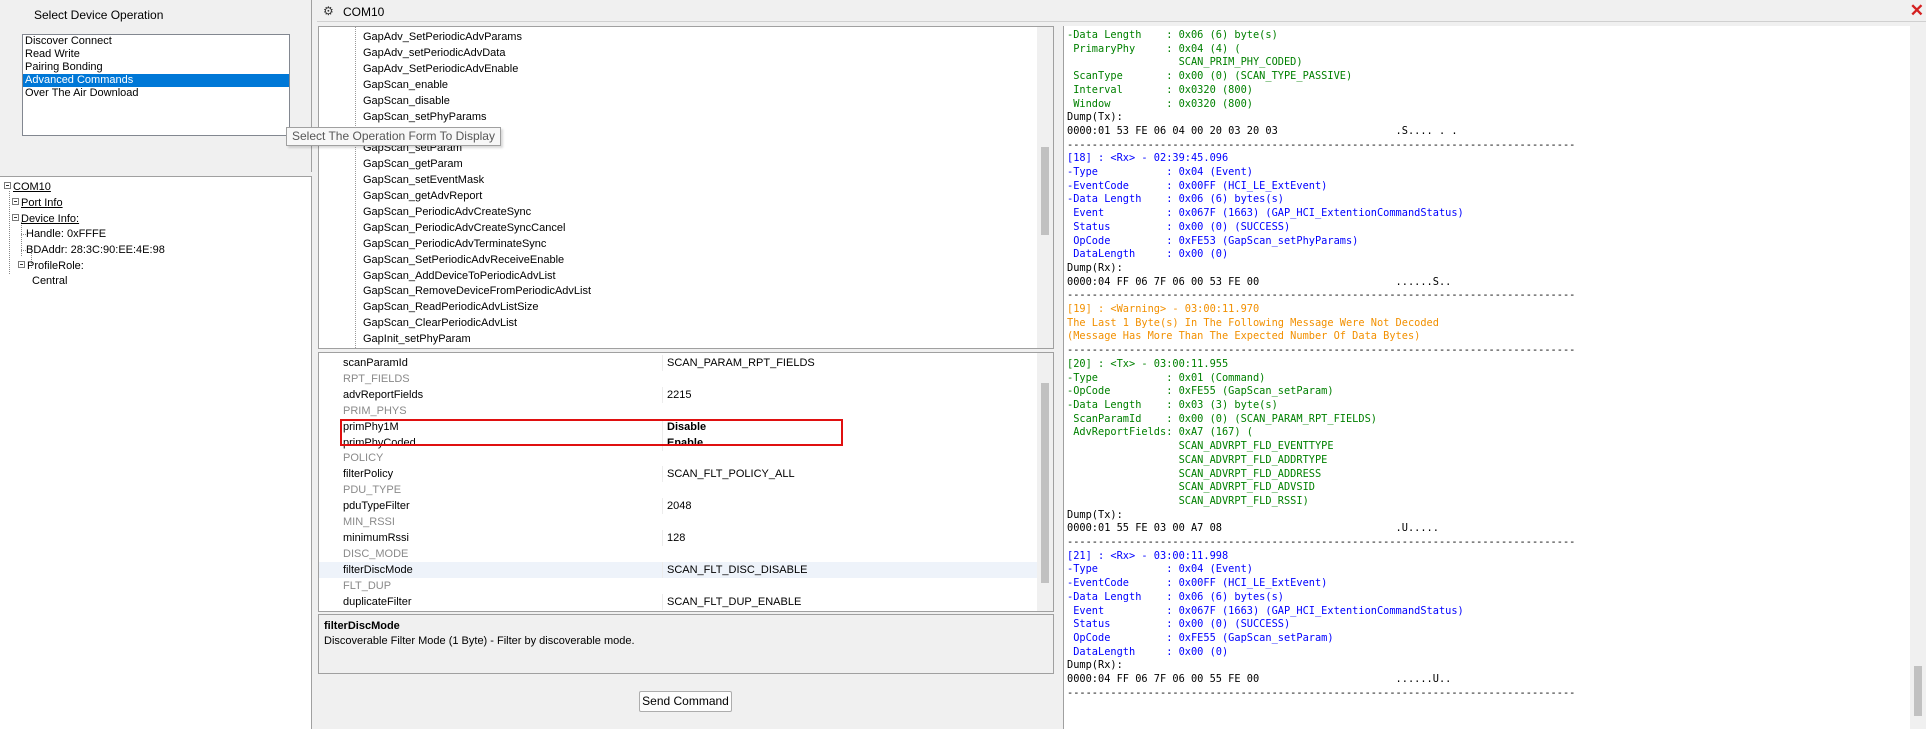 The image size is (1926, 729). What do you see at coordinates (1917, 11) in the screenshot?
I see `close-icon: ✕` at bounding box center [1917, 11].